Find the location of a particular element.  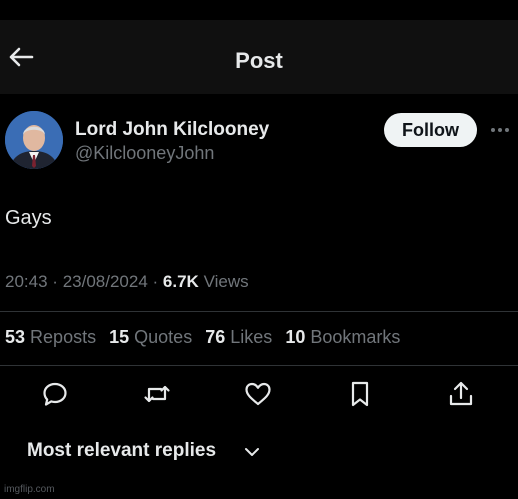

more-horizontal-icon is located at coordinates (500, 130).